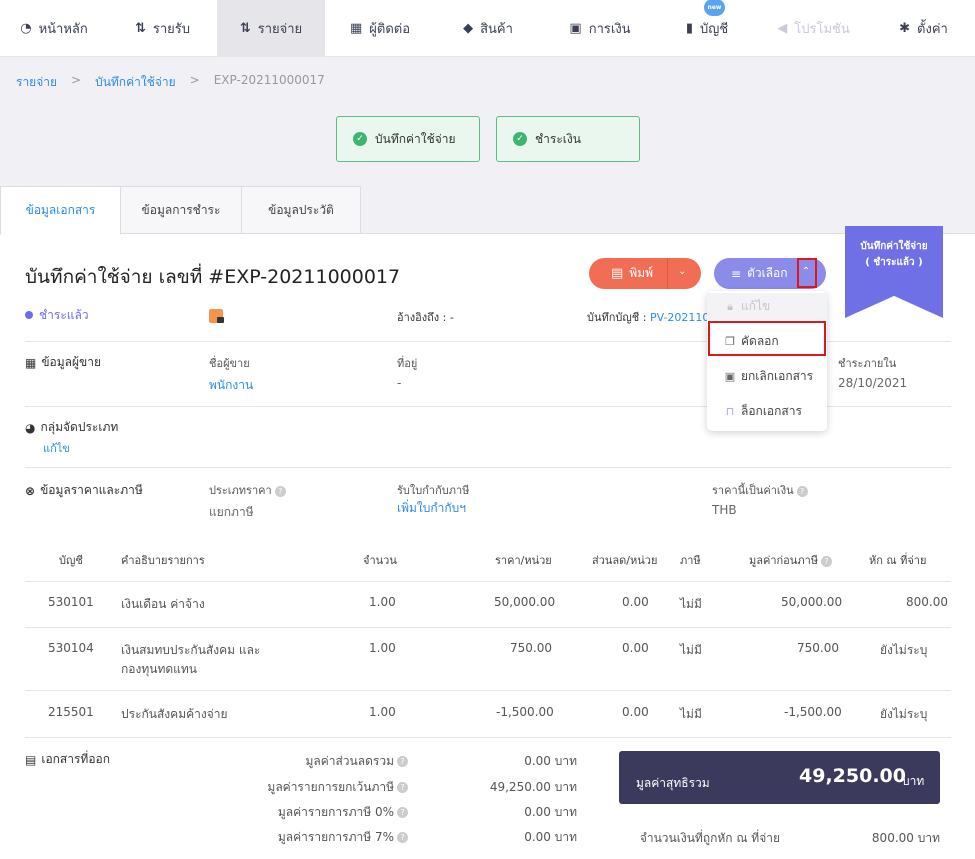  What do you see at coordinates (707, 28) in the screenshot?
I see `nav-accounting: ▮ บัญชี new` at bounding box center [707, 28].